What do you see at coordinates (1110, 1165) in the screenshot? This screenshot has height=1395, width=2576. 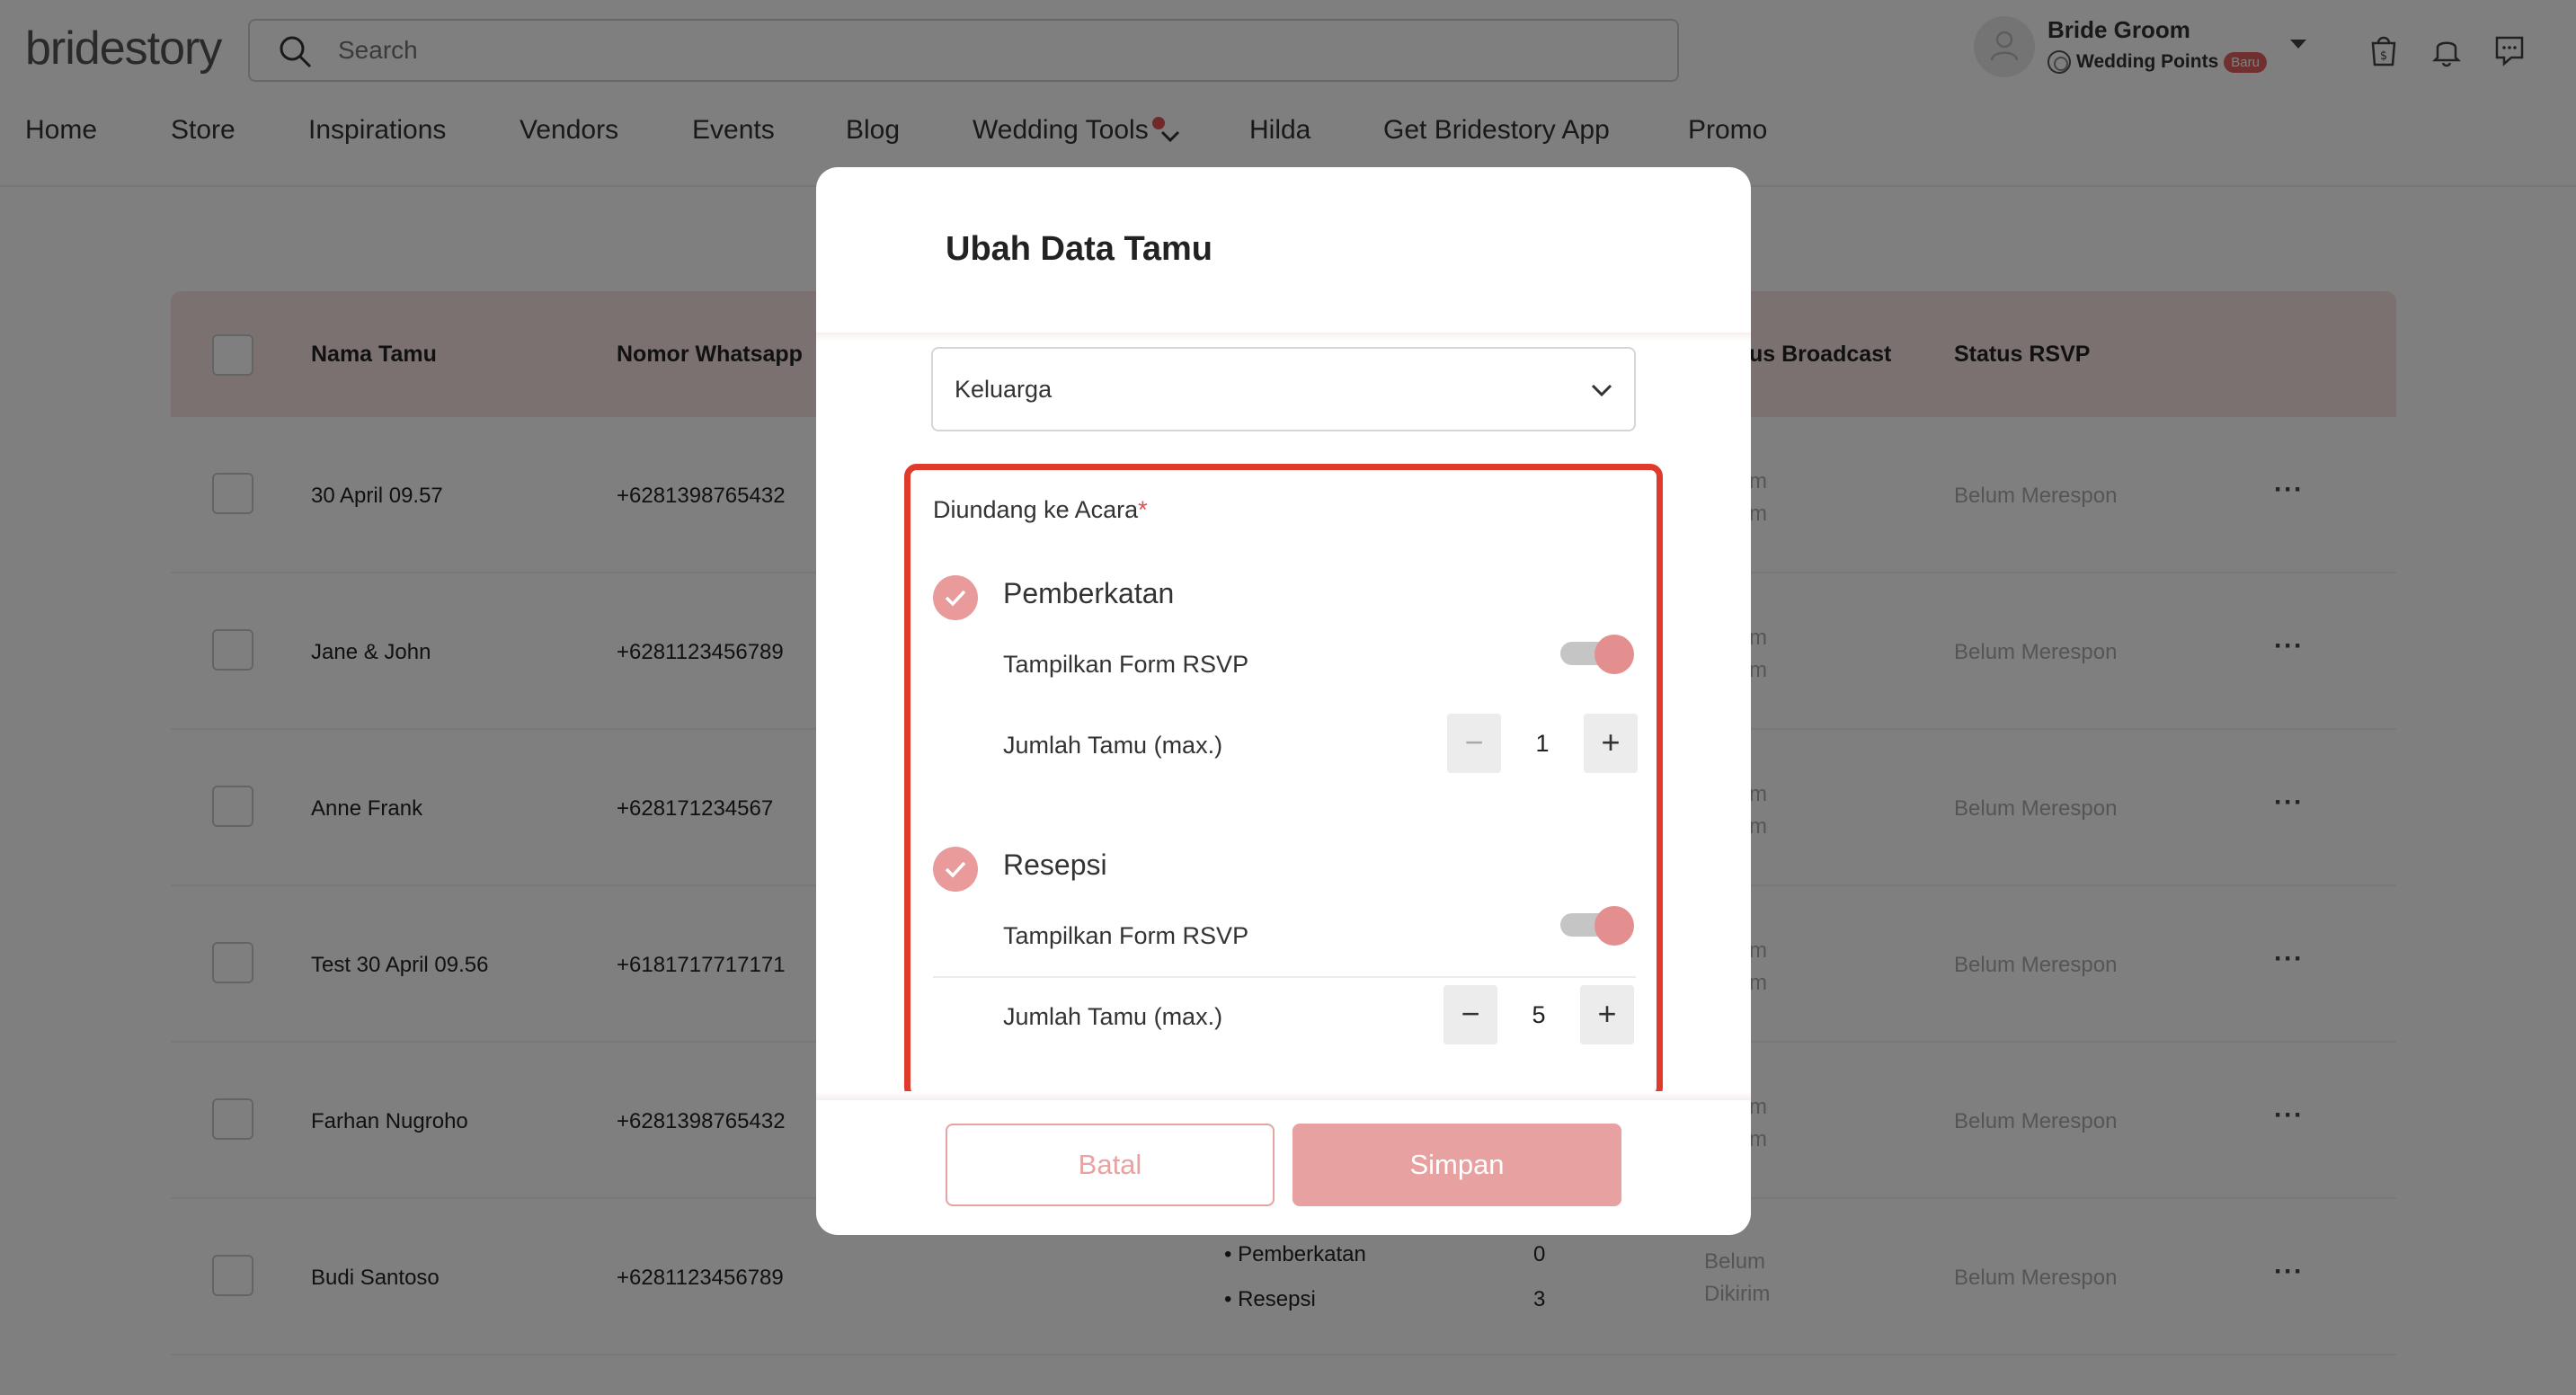 I see `cancel-button: Batal` at bounding box center [1110, 1165].